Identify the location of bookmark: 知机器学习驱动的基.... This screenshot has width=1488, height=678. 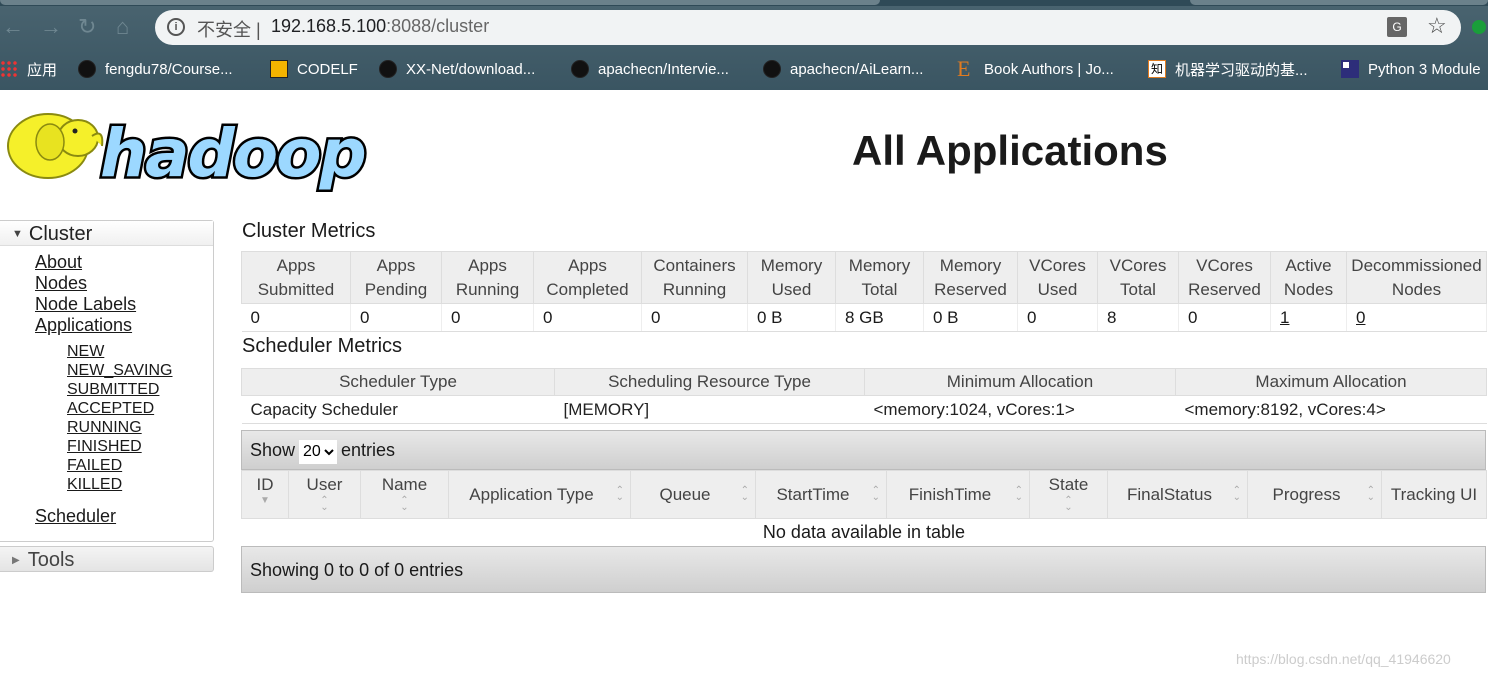
(1228, 69).